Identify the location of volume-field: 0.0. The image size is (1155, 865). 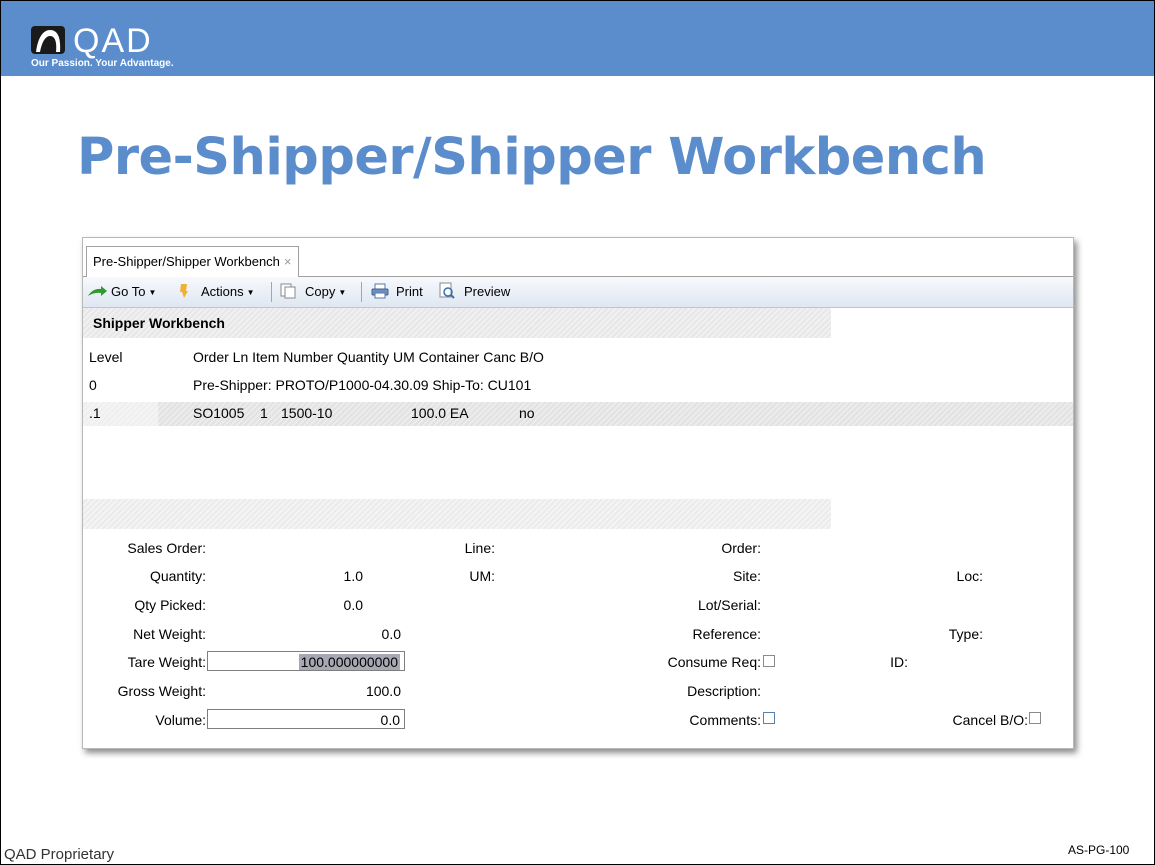
(306, 719).